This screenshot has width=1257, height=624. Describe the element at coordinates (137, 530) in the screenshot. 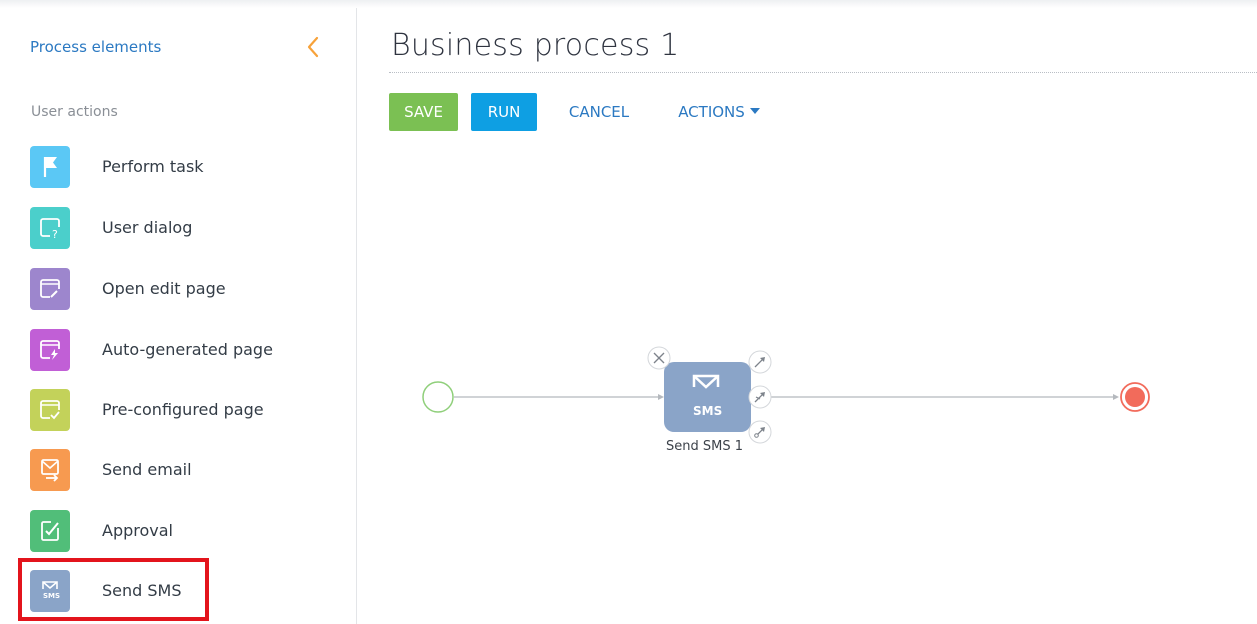

I see `sidebar-item-label: Approval` at that location.